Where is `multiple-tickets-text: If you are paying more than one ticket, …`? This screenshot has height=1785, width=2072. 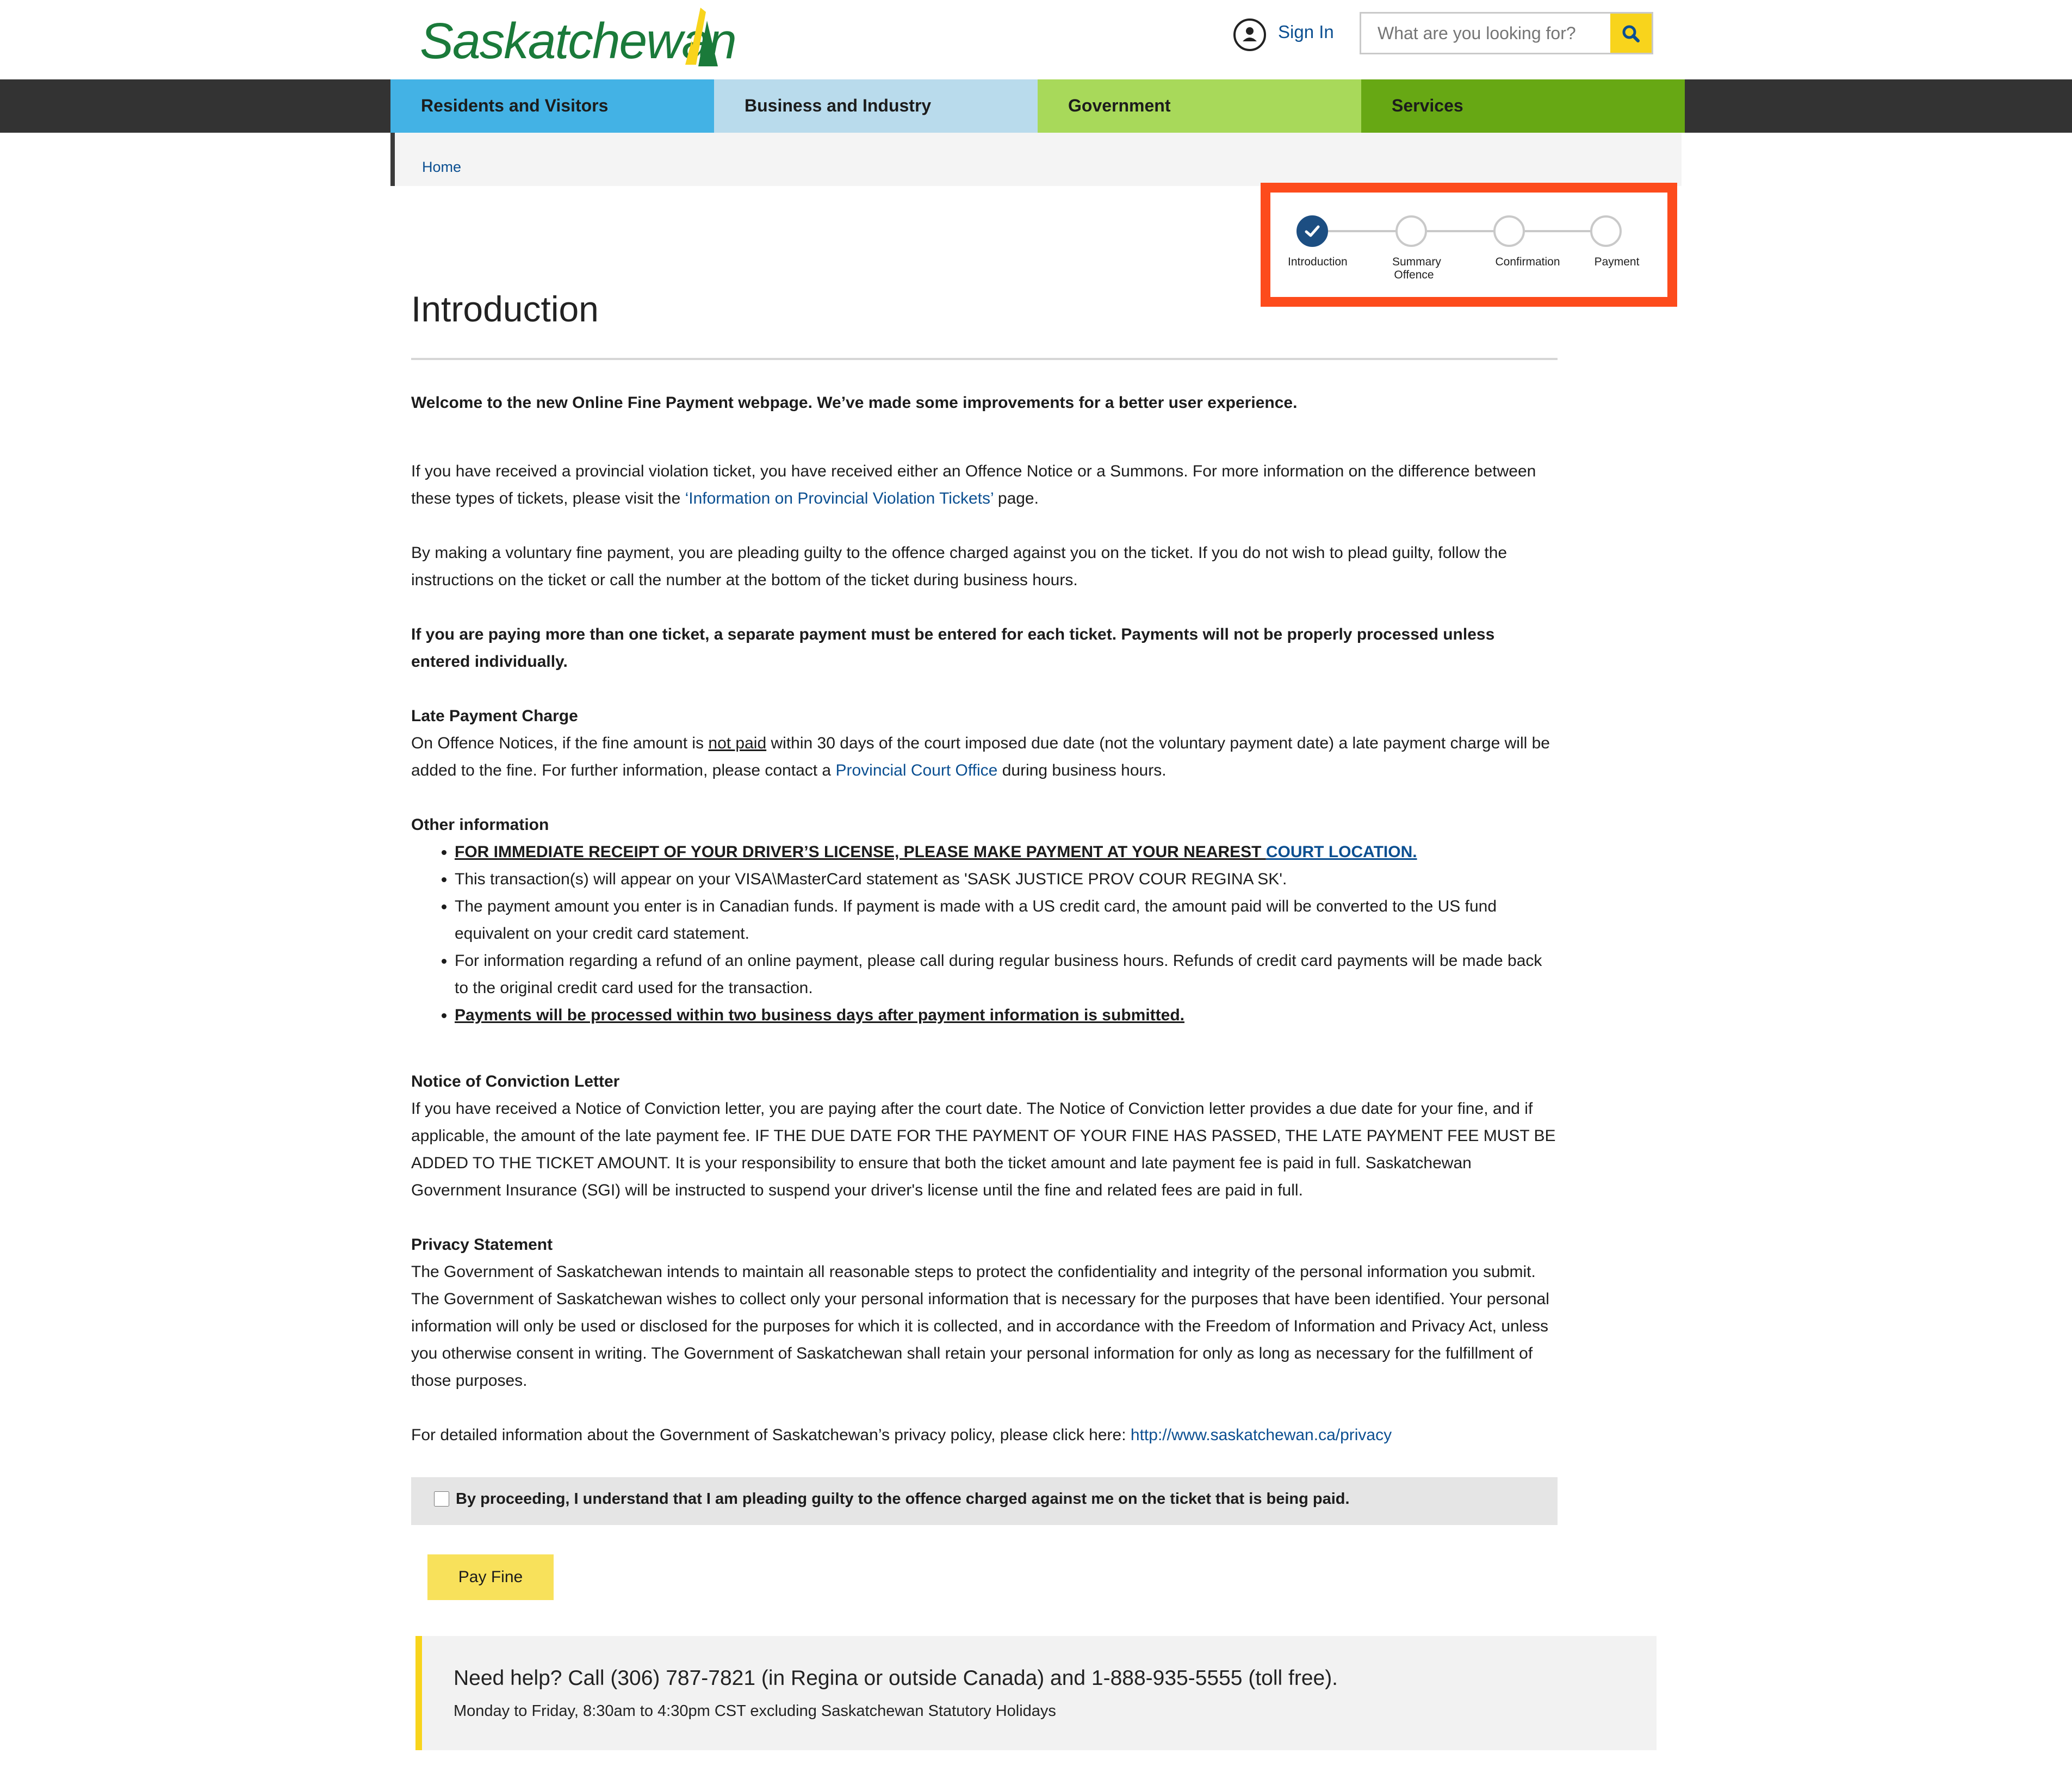
multiple-tickets-text: If you are paying more than one ticket, … is located at coordinates (953, 648).